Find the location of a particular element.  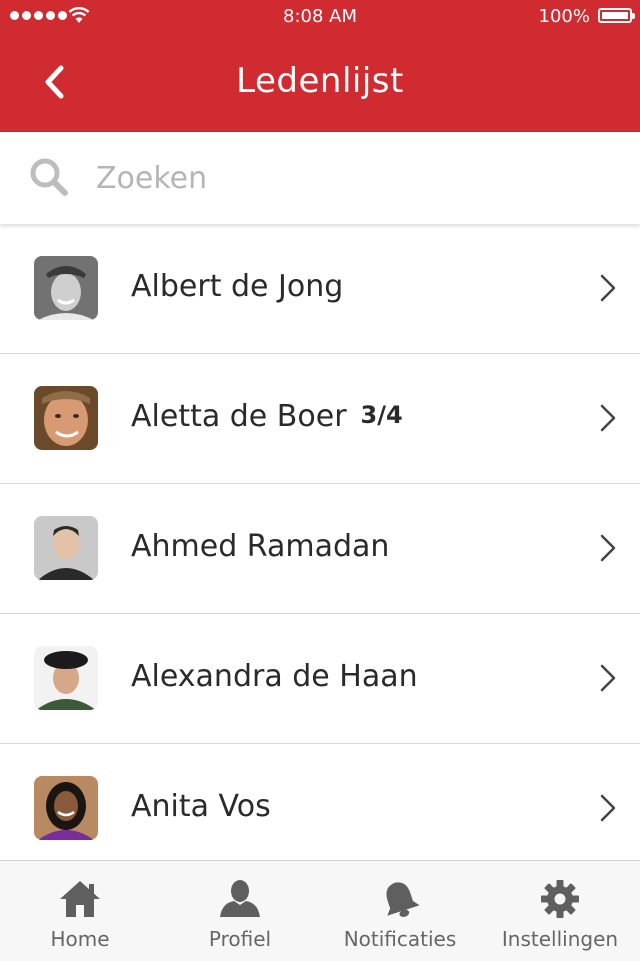

member-row-anita-vos: Anita Vos is located at coordinates (320, 802).